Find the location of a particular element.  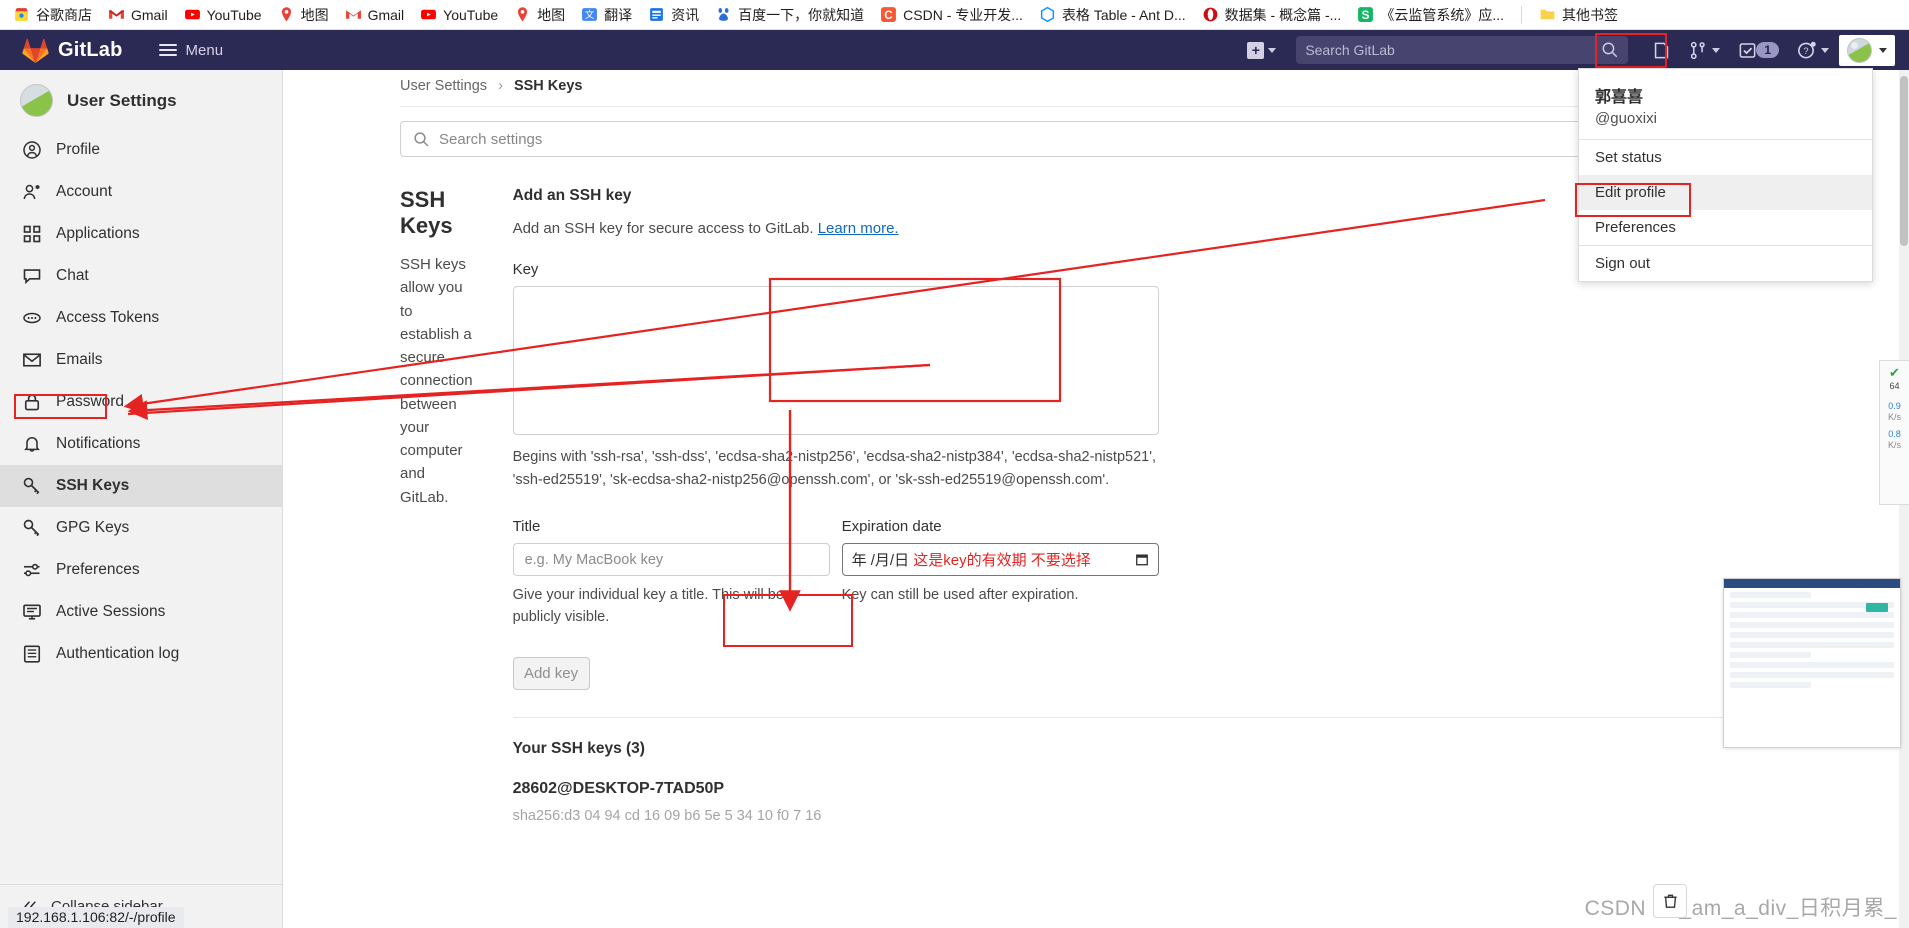

chrome-store-icon is located at coordinates (21, 14).